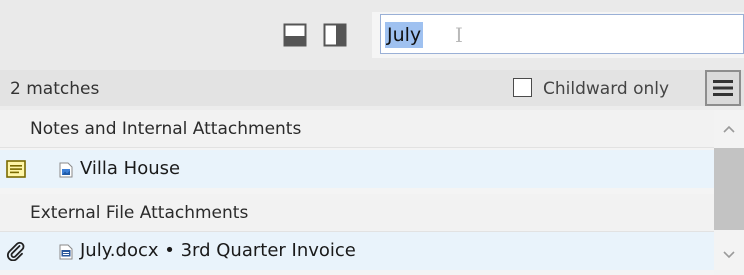 The image size is (744, 275). What do you see at coordinates (606, 89) in the screenshot?
I see `childward-only-label: Childward only` at bounding box center [606, 89].